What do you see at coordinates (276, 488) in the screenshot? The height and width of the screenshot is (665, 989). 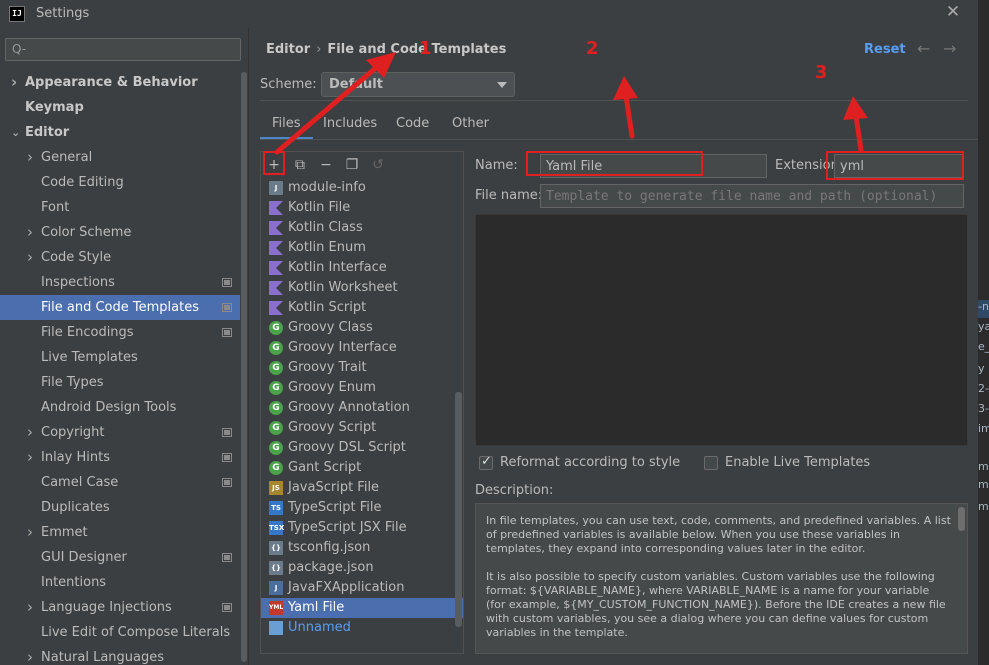 I see `js-file-icon: JS` at bounding box center [276, 488].